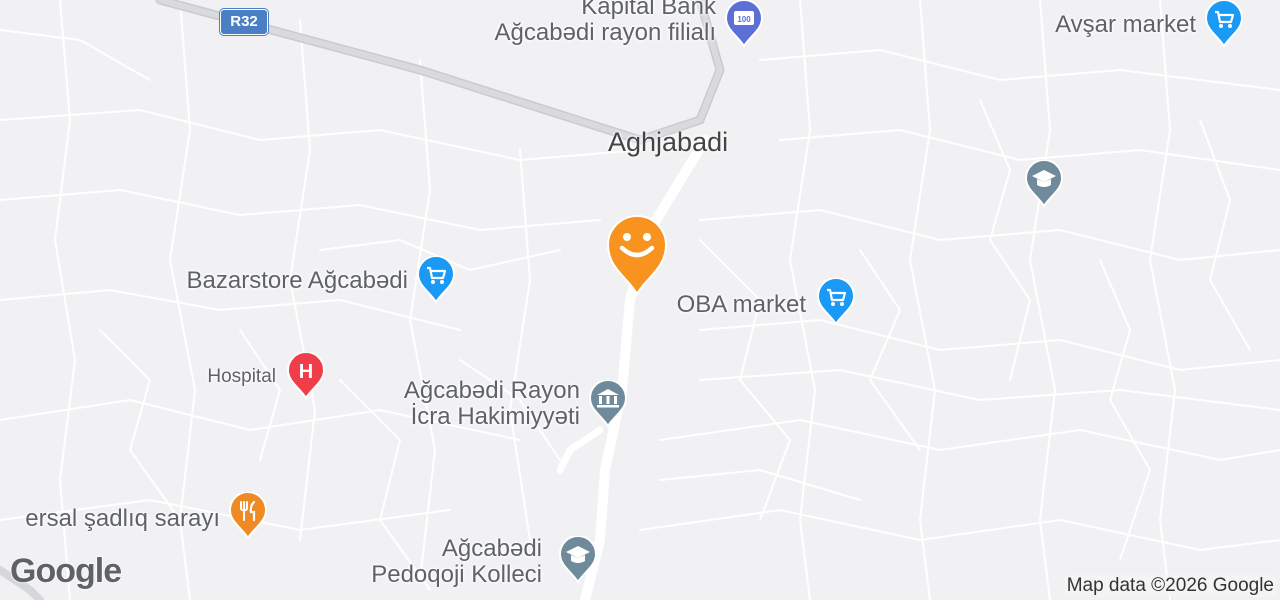  What do you see at coordinates (744, 19) in the screenshot?
I see `svg-text: 100` at bounding box center [744, 19].